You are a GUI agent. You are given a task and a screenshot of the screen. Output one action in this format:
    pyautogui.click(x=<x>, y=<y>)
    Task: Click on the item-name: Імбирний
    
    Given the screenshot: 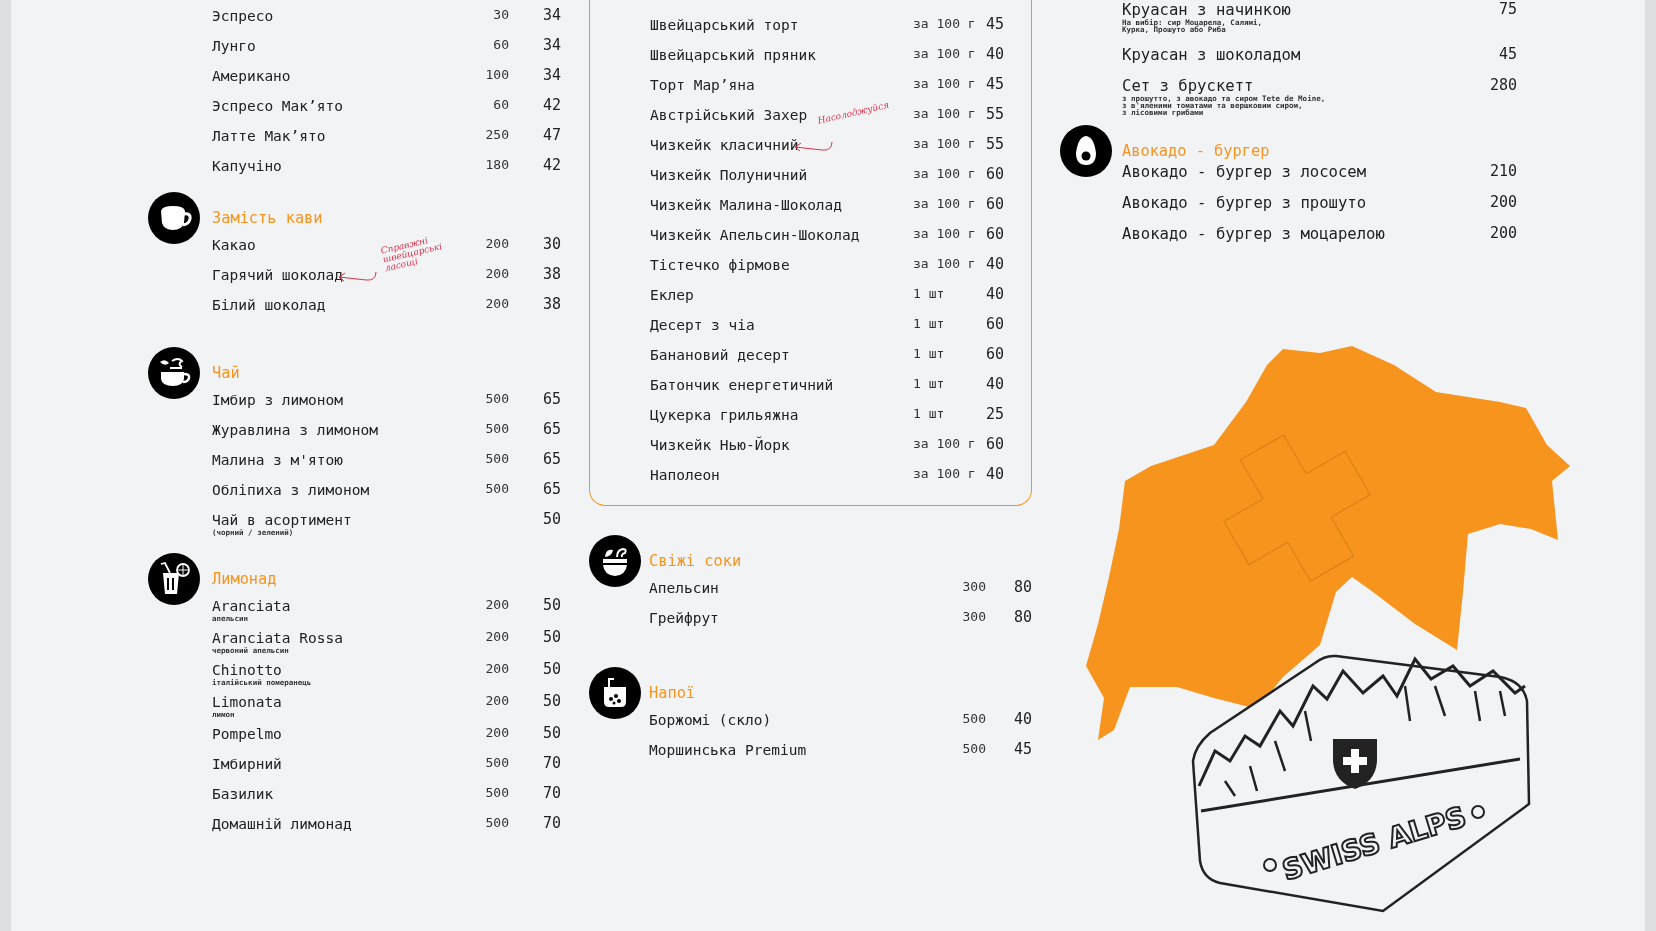 What is the action you would take?
    pyautogui.click(x=247, y=764)
    